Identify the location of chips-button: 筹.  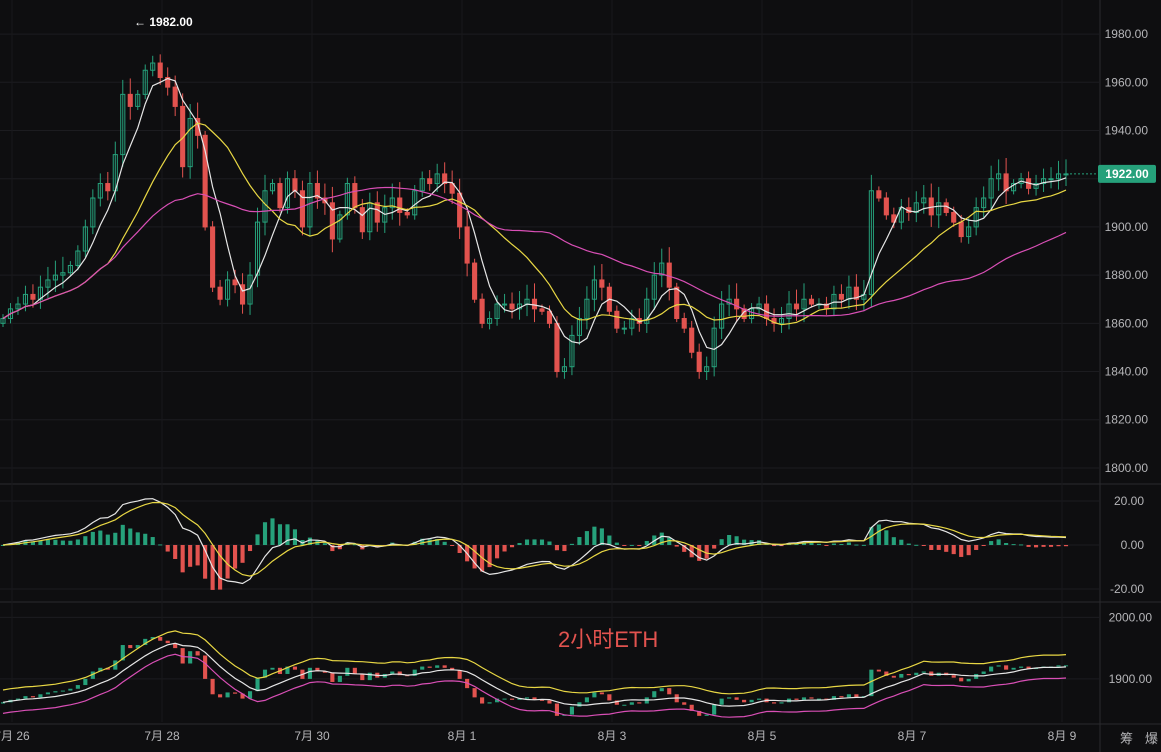
(1126, 737).